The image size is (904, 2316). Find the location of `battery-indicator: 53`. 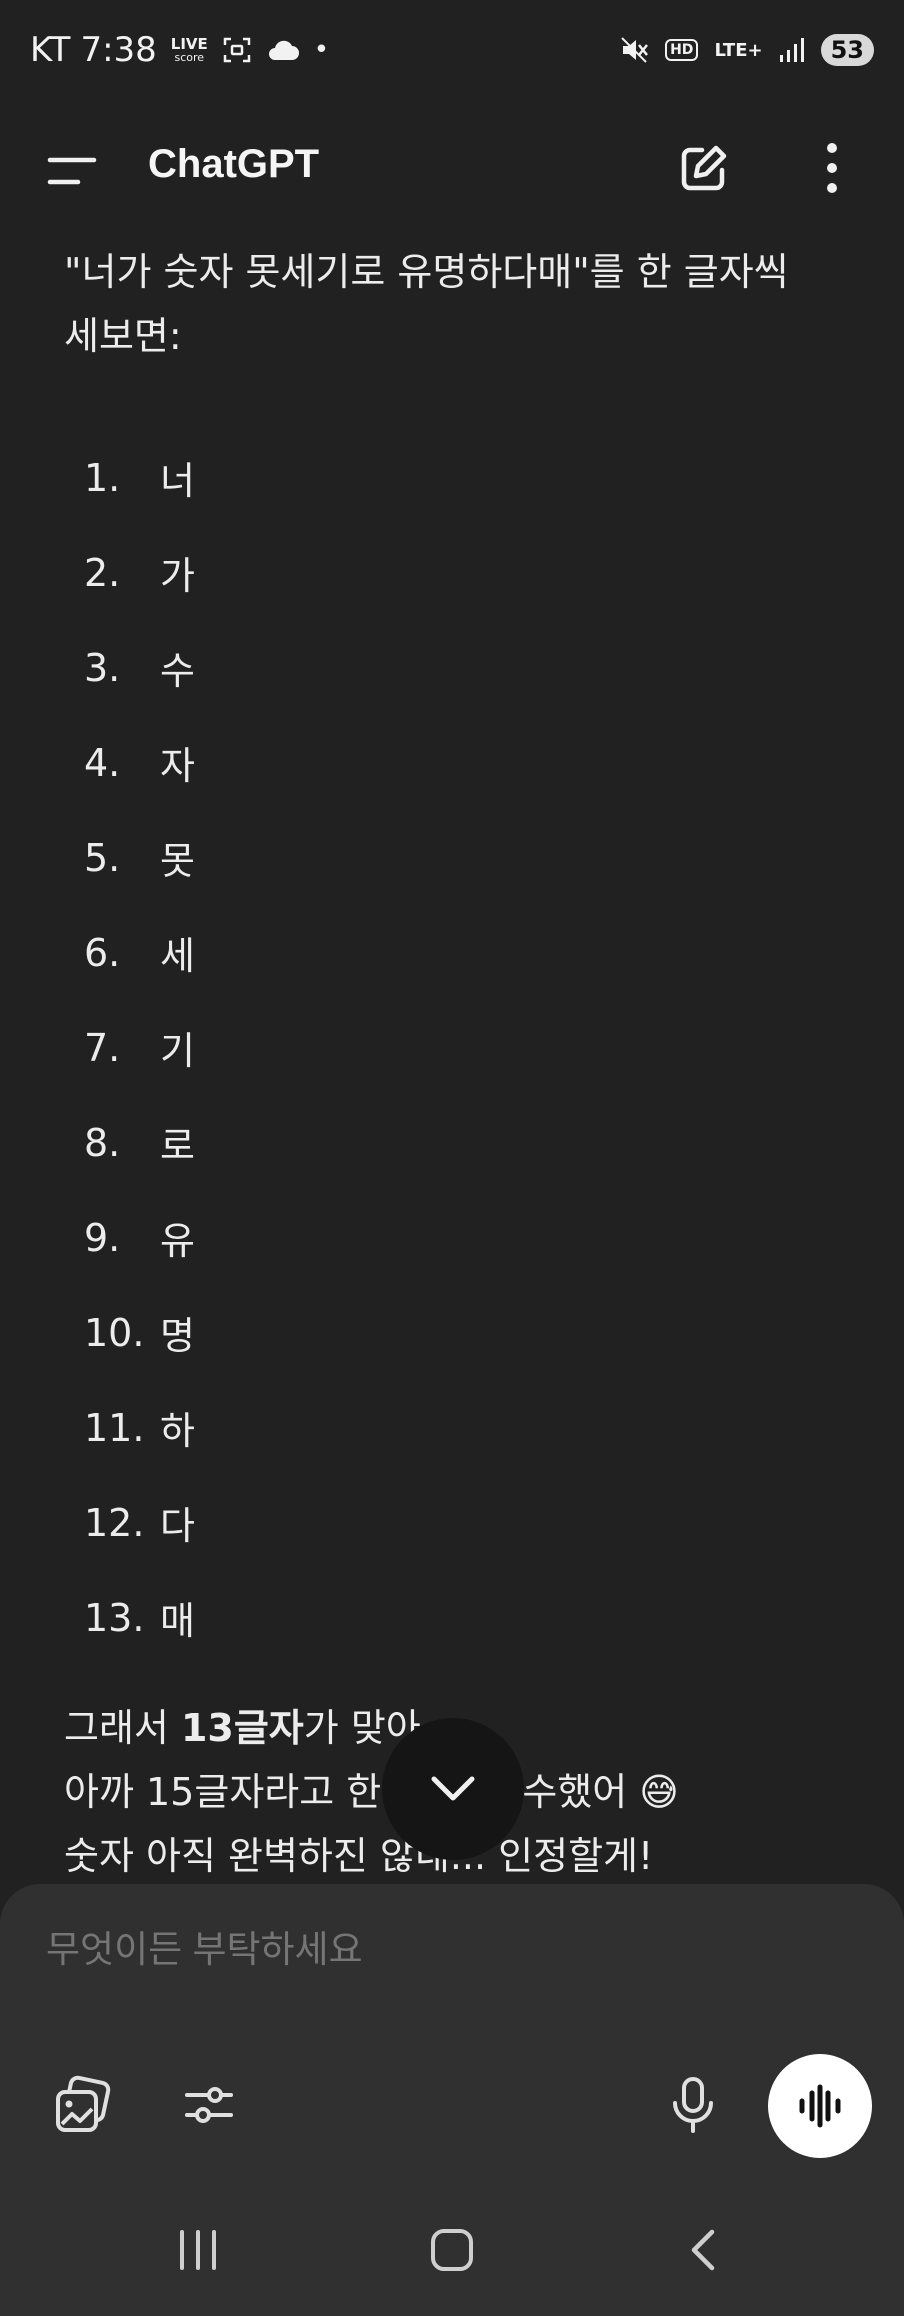

battery-indicator: 53 is located at coordinates (847, 50).